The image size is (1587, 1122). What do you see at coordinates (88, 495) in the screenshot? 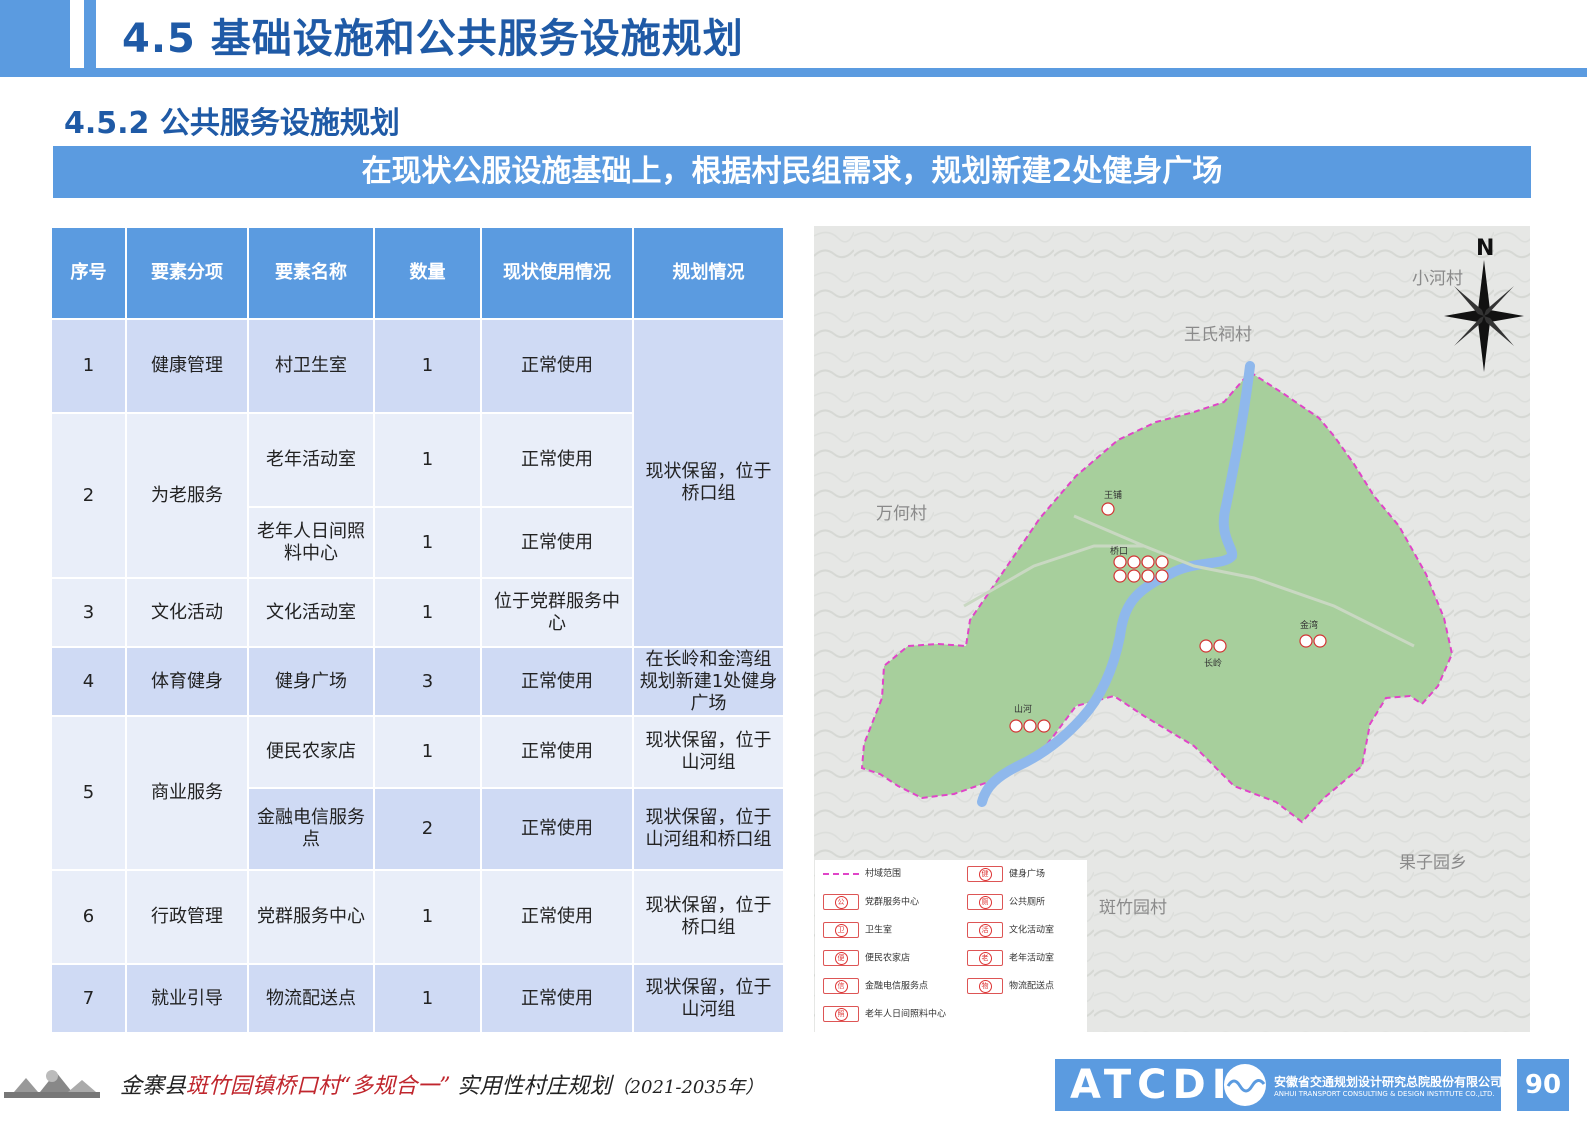
I see `cell-no: 2` at bounding box center [88, 495].